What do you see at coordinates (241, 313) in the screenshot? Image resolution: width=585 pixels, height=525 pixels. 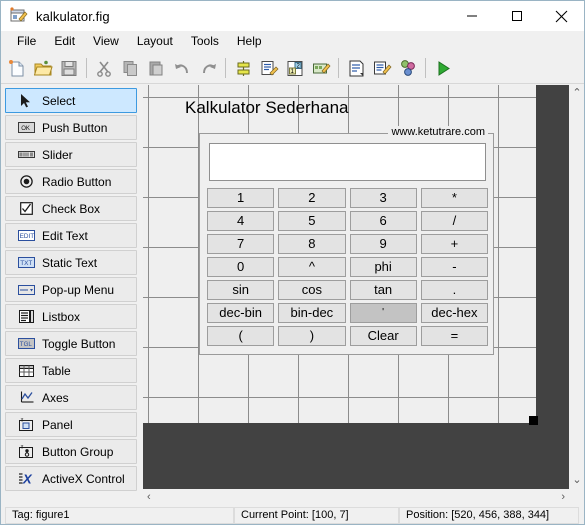 I see `calc-button-dec-bin: dec-bin` at bounding box center [241, 313].